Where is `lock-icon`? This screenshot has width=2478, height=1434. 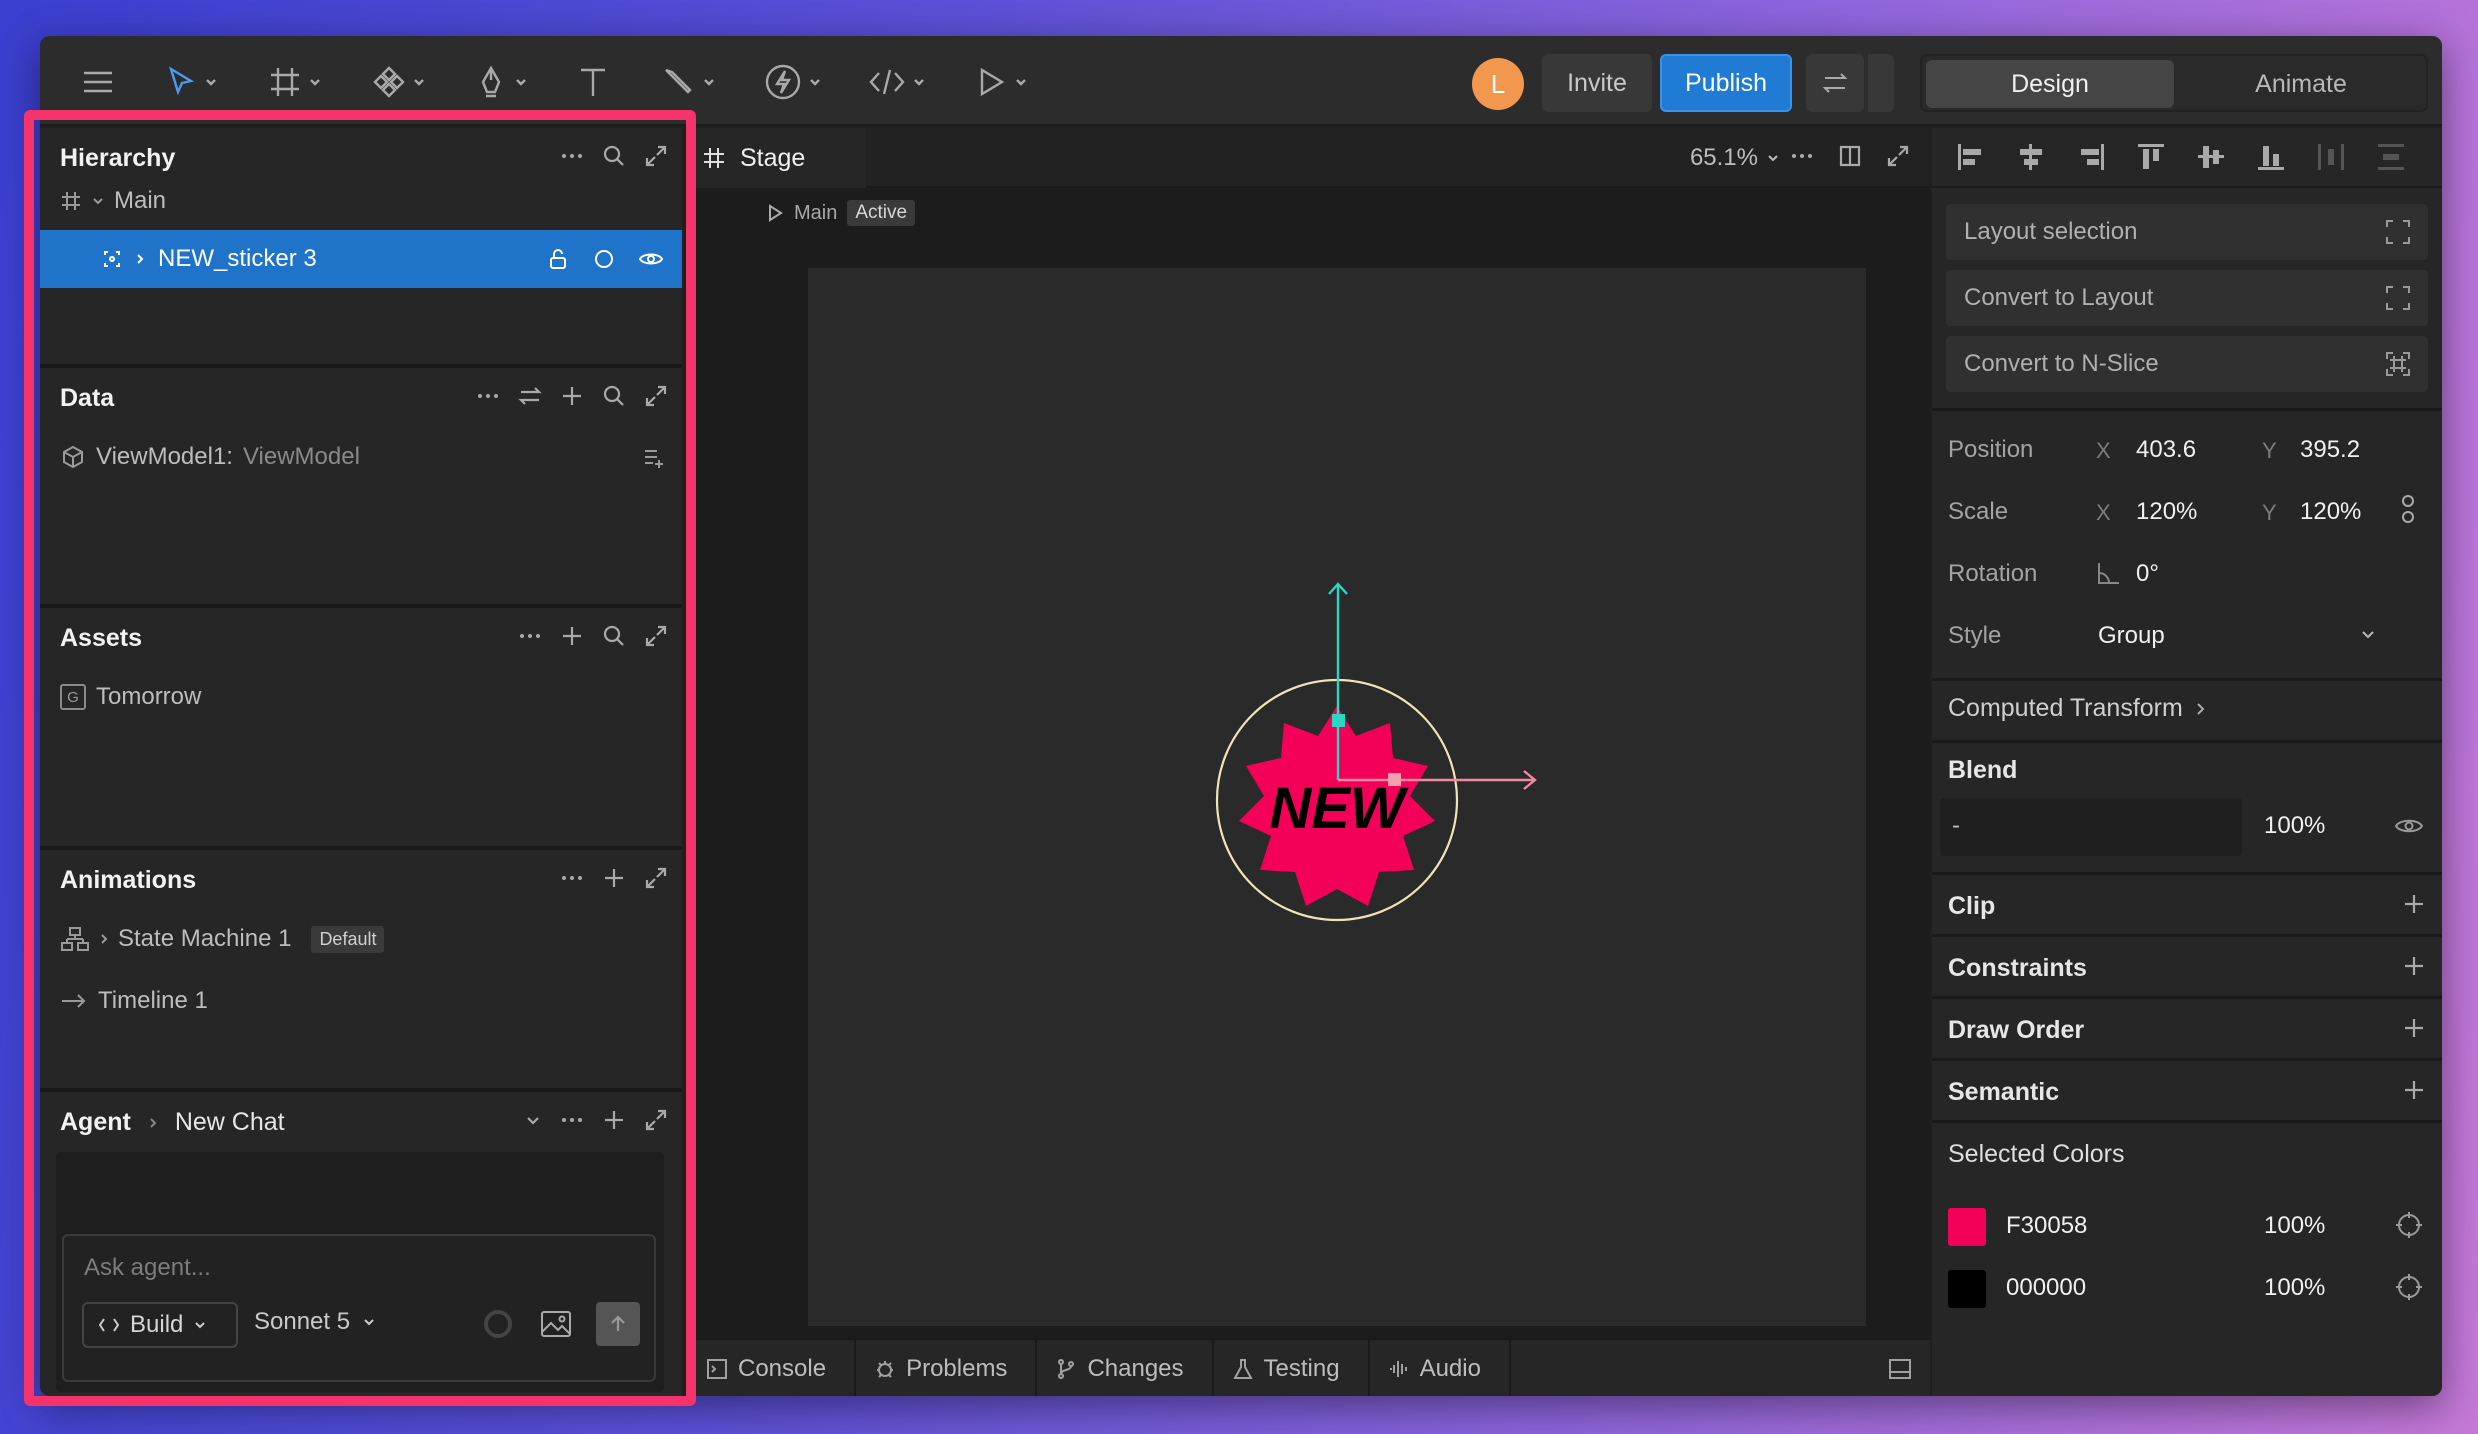
lock-icon is located at coordinates (558, 259).